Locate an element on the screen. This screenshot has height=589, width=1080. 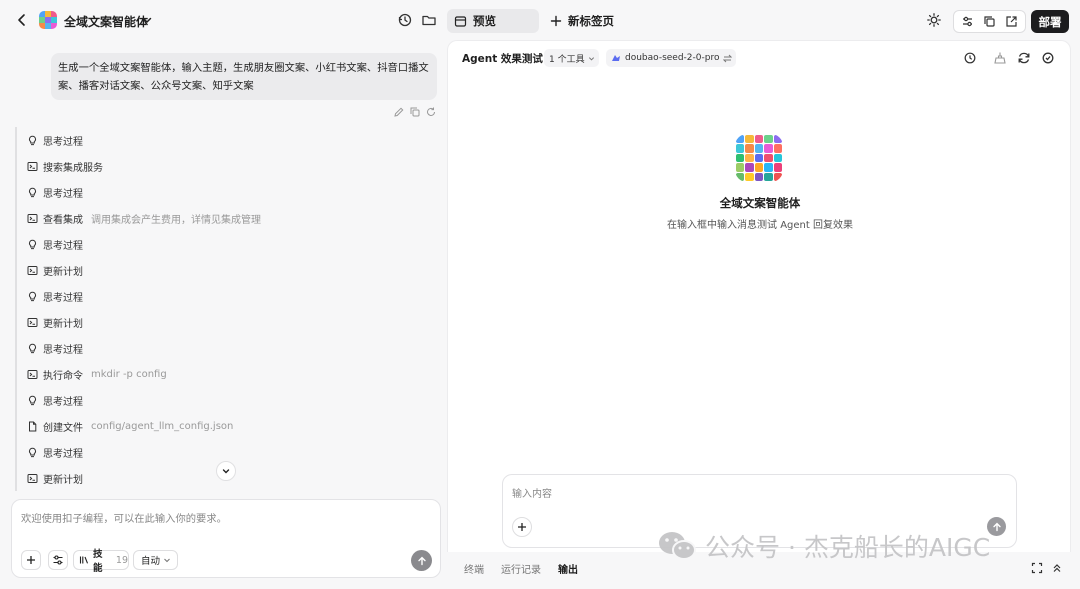
agent-name: 全域文案智能体 is located at coordinates (760, 203).